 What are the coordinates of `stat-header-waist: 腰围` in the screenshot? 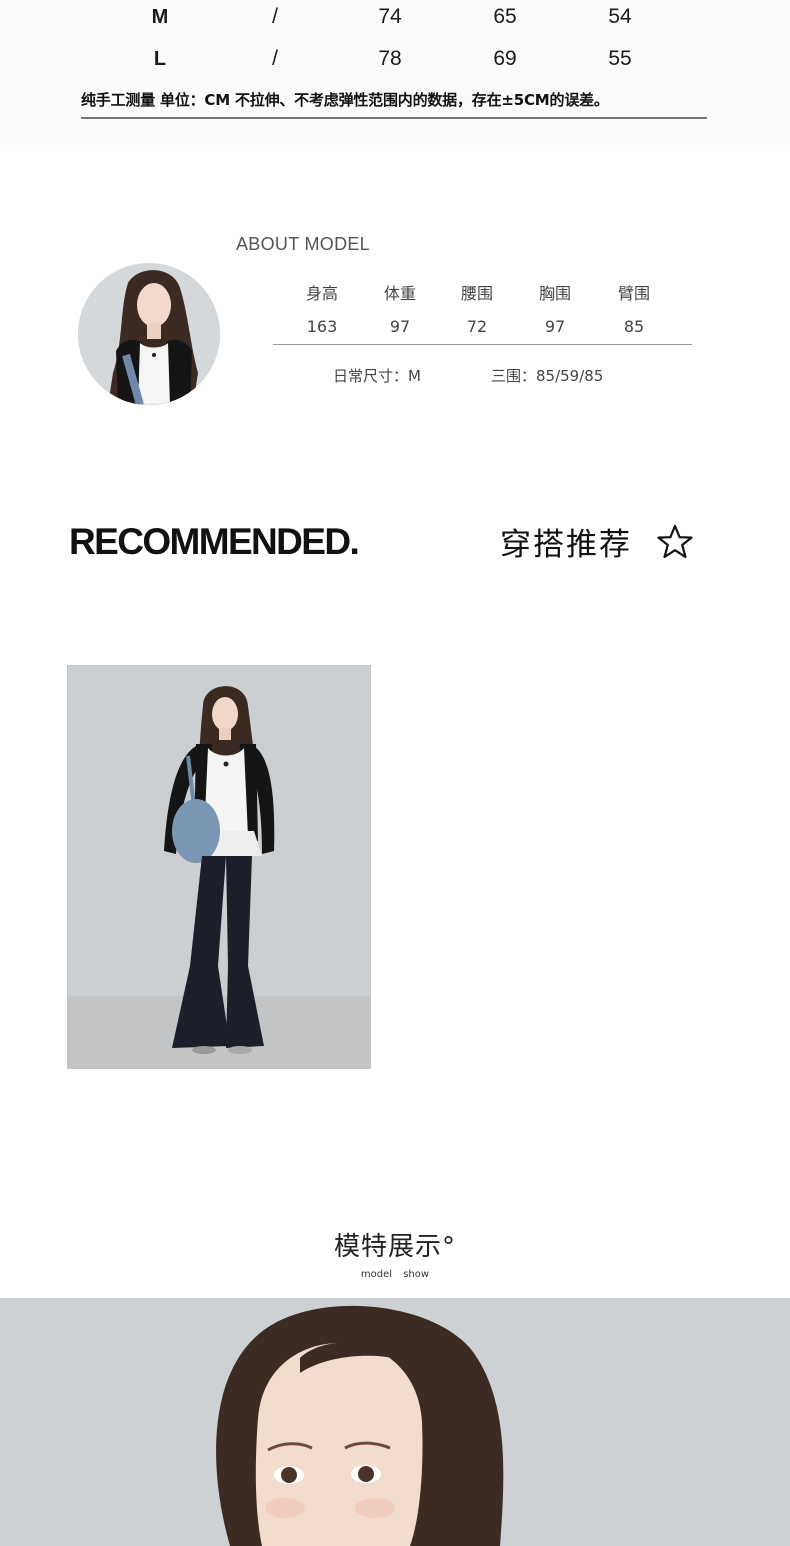 It's located at (477, 293).